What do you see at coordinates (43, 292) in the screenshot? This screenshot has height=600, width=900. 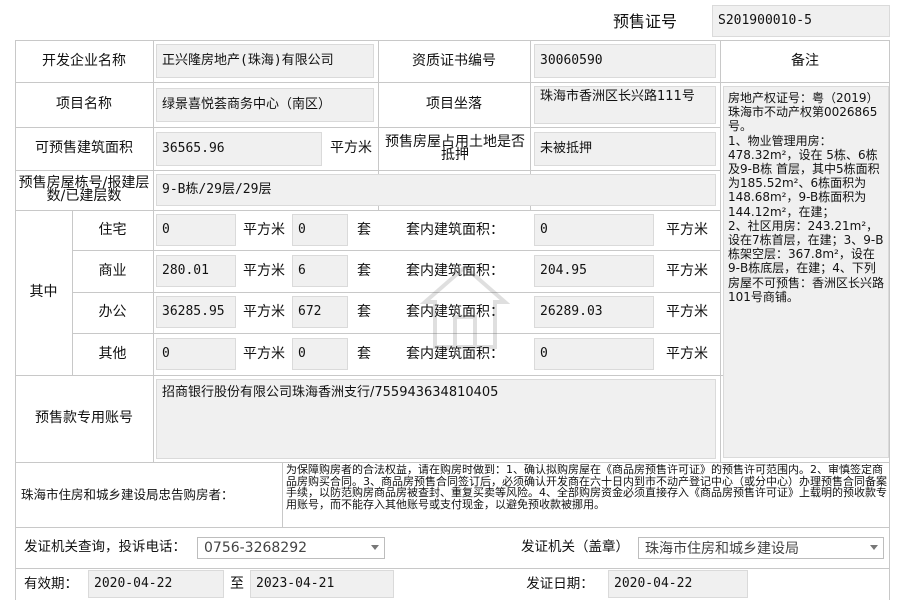 I see `usage-group-label: 其中` at bounding box center [43, 292].